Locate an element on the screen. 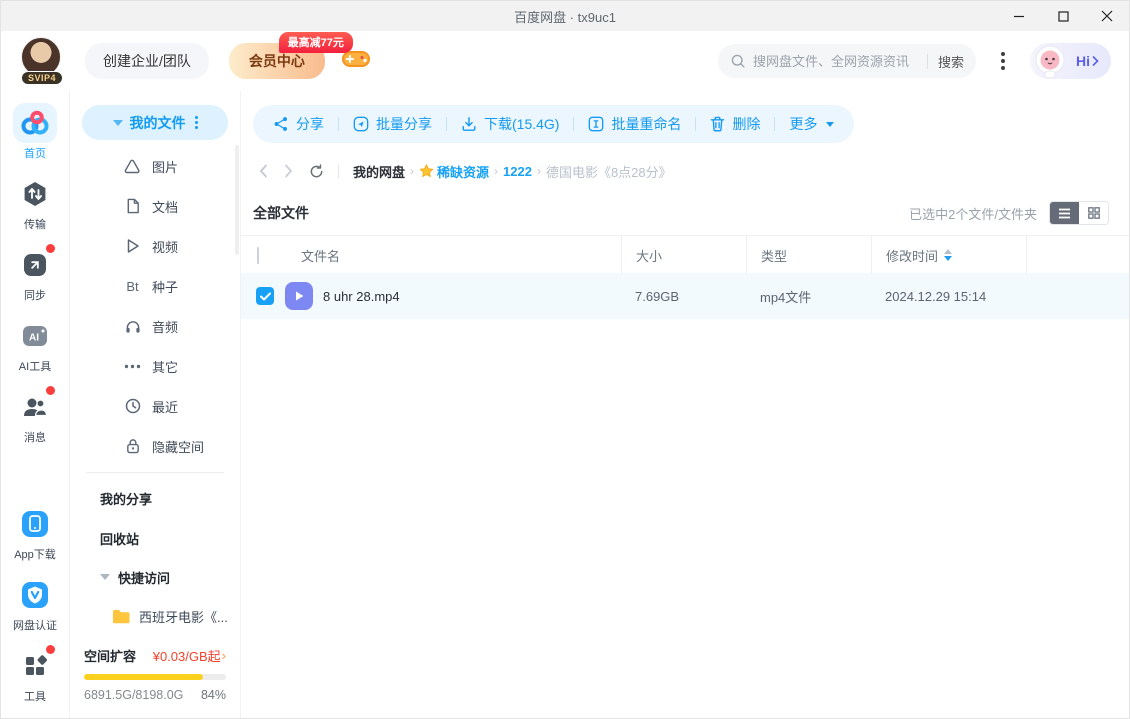 Image resolution: width=1130 pixels, height=719 pixels. my-files-menu-icon is located at coordinates (196, 123).